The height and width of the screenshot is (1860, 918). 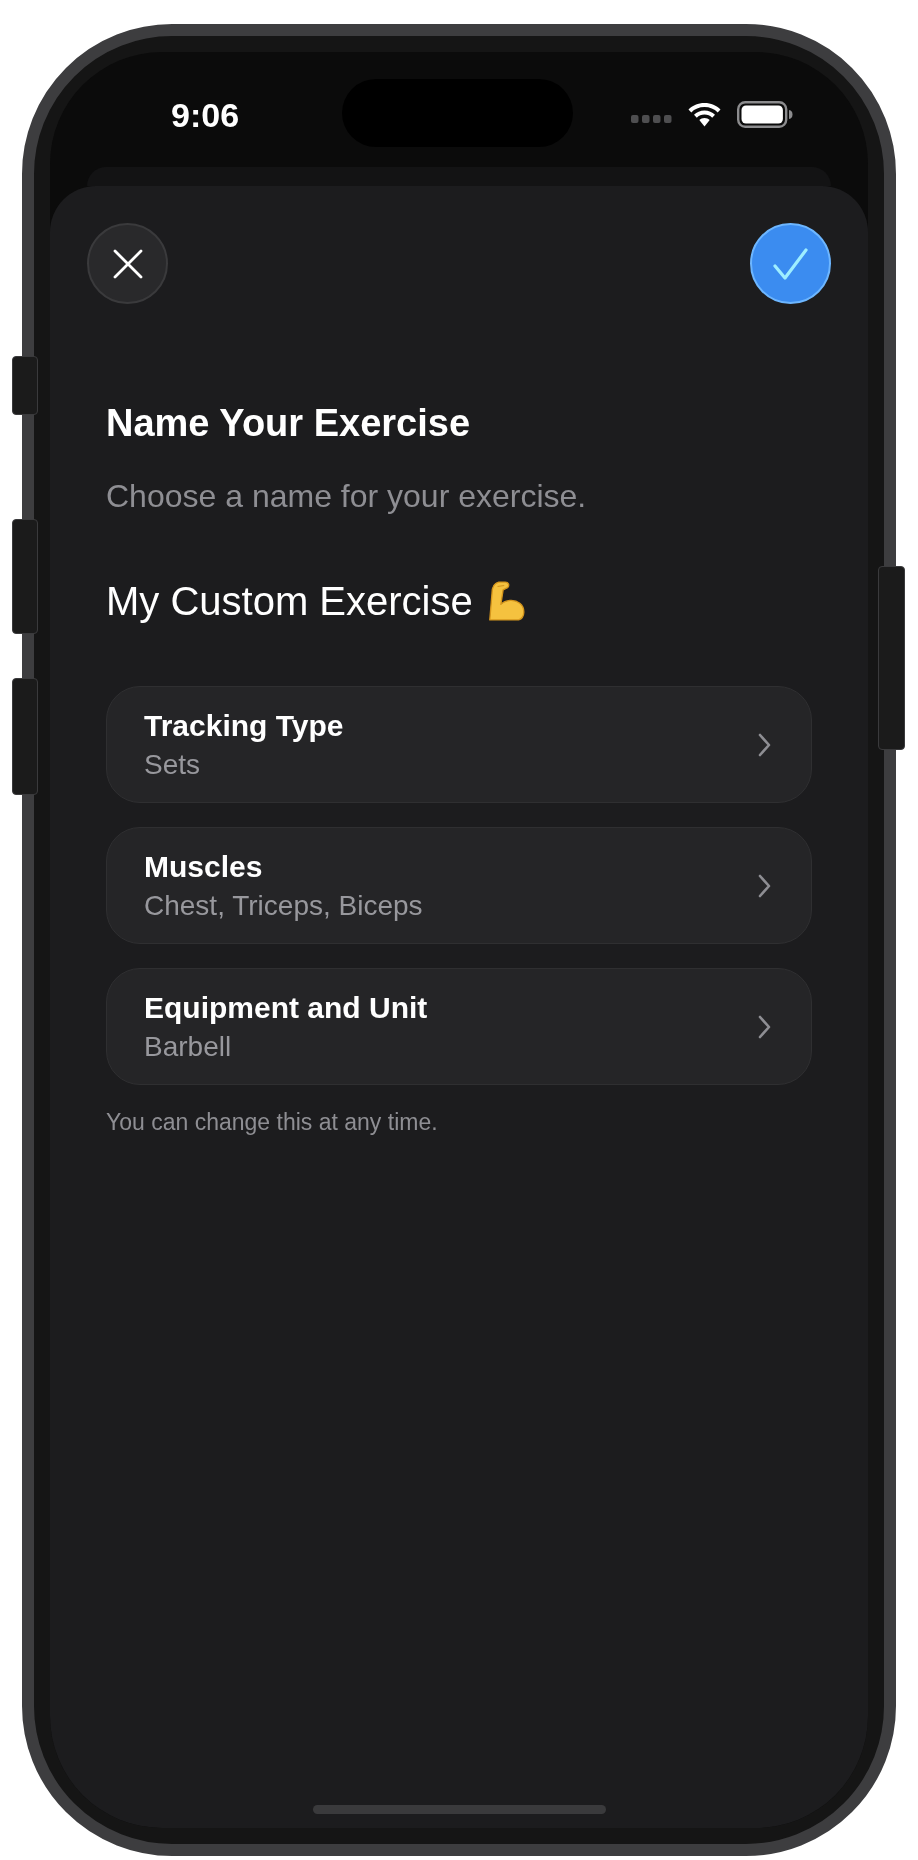 What do you see at coordinates (203, 866) in the screenshot?
I see `option-label: Muscles` at bounding box center [203, 866].